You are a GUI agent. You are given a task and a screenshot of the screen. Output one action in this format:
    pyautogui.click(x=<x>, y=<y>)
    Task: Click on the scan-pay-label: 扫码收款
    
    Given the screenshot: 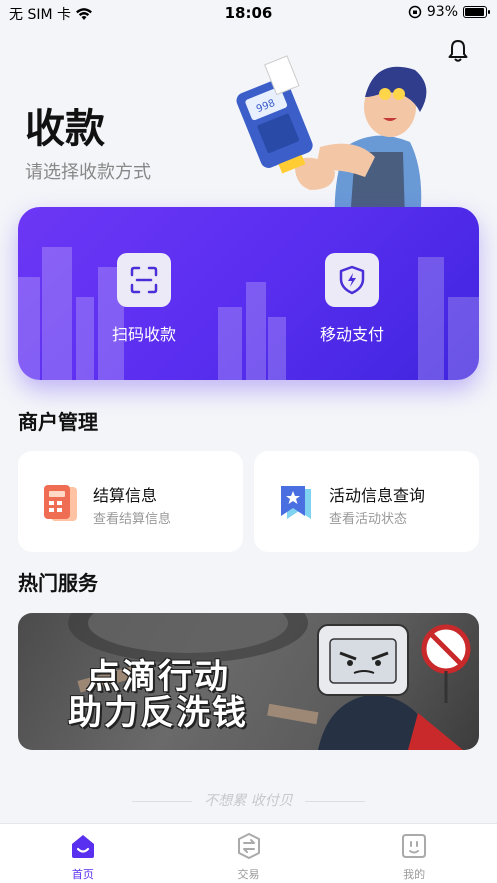 What is the action you would take?
    pyautogui.click(x=143, y=334)
    